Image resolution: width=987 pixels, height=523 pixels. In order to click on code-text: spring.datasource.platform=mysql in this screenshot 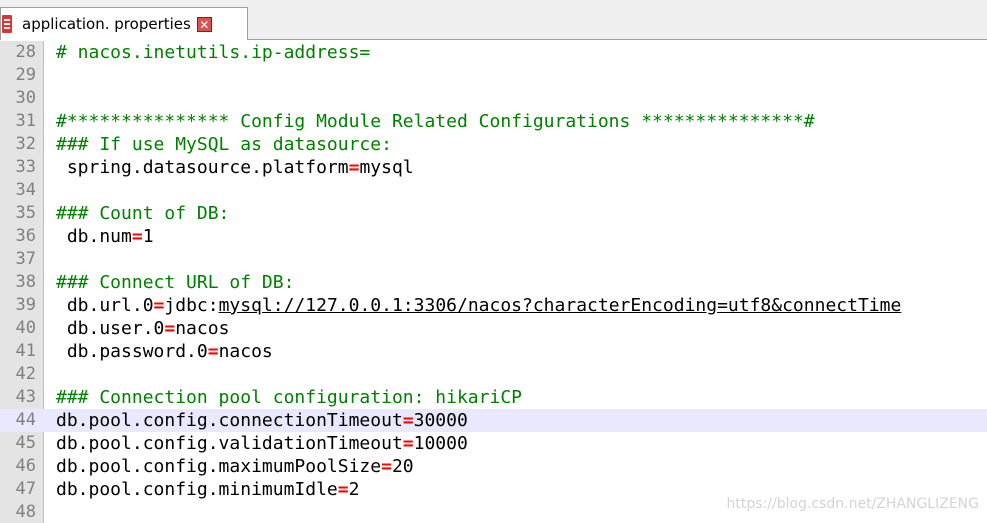, I will do `click(235, 167)`.